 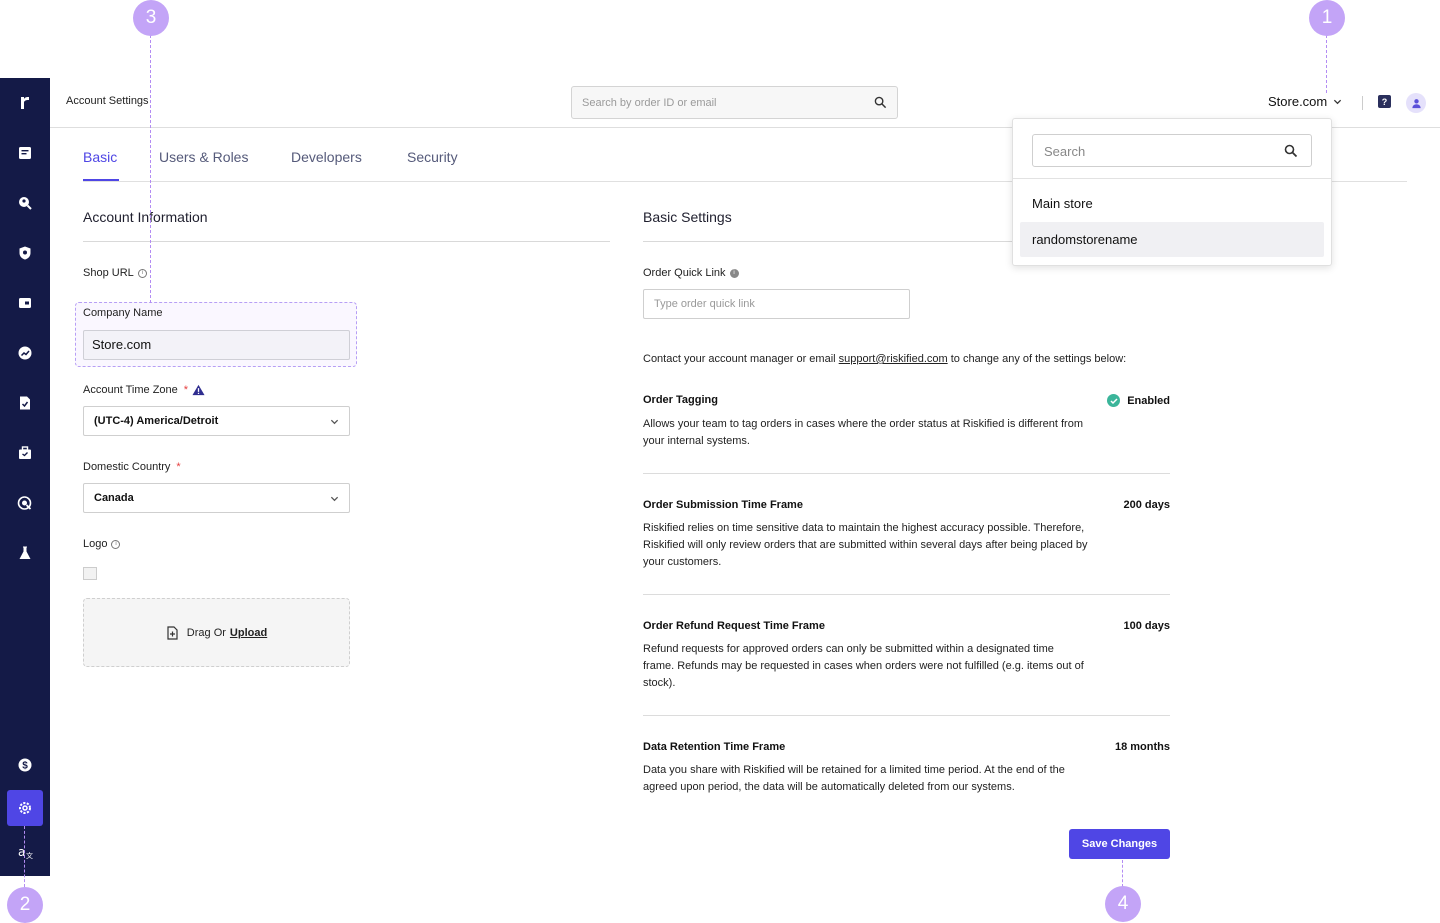 I want to click on svg-text: 文, so click(x=29, y=855).